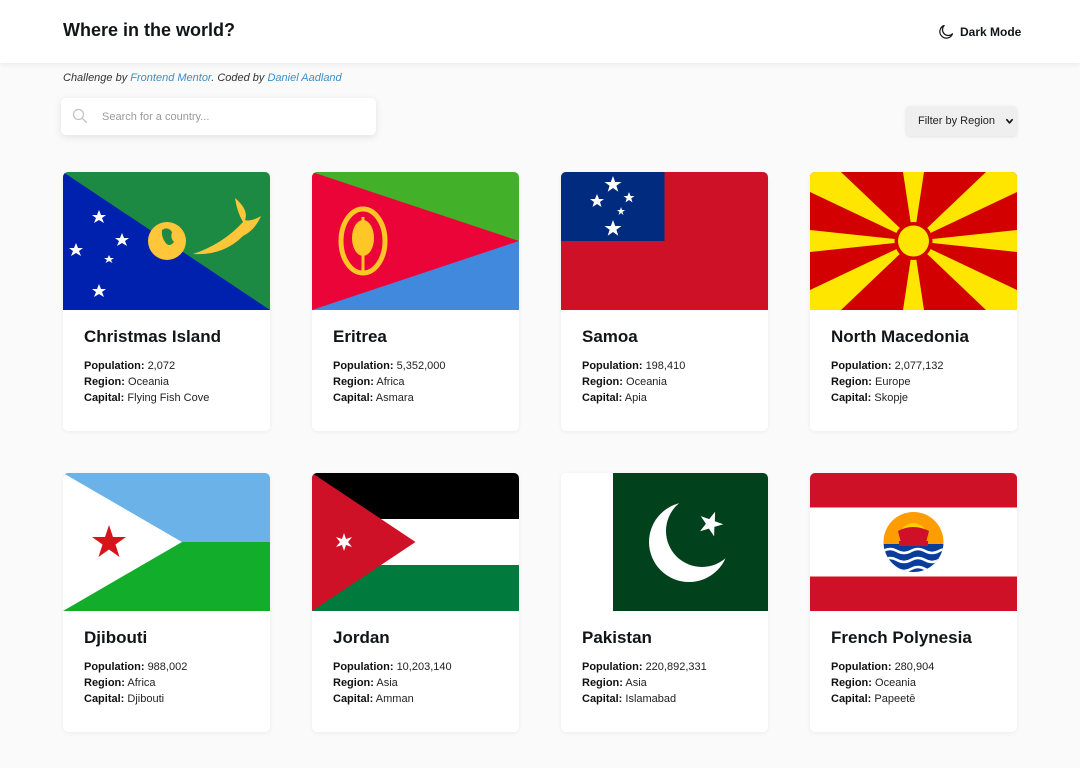 The height and width of the screenshot is (768, 1080). I want to click on population-row: Population: 198,410, so click(633, 366).